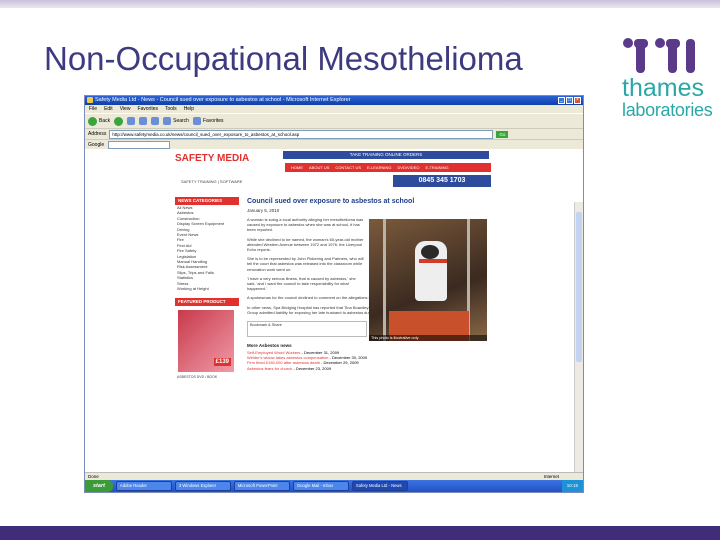 Image resolution: width=720 pixels, height=540 pixels. I want to click on minimize-icon: _, so click(561, 100).